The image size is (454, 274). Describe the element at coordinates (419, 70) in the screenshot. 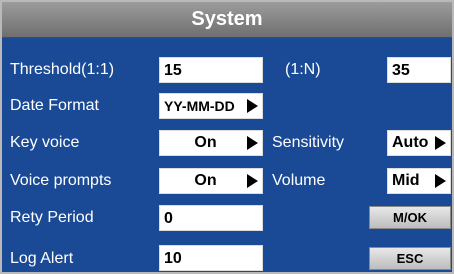

I see `threshold-1n-input: 35` at that location.